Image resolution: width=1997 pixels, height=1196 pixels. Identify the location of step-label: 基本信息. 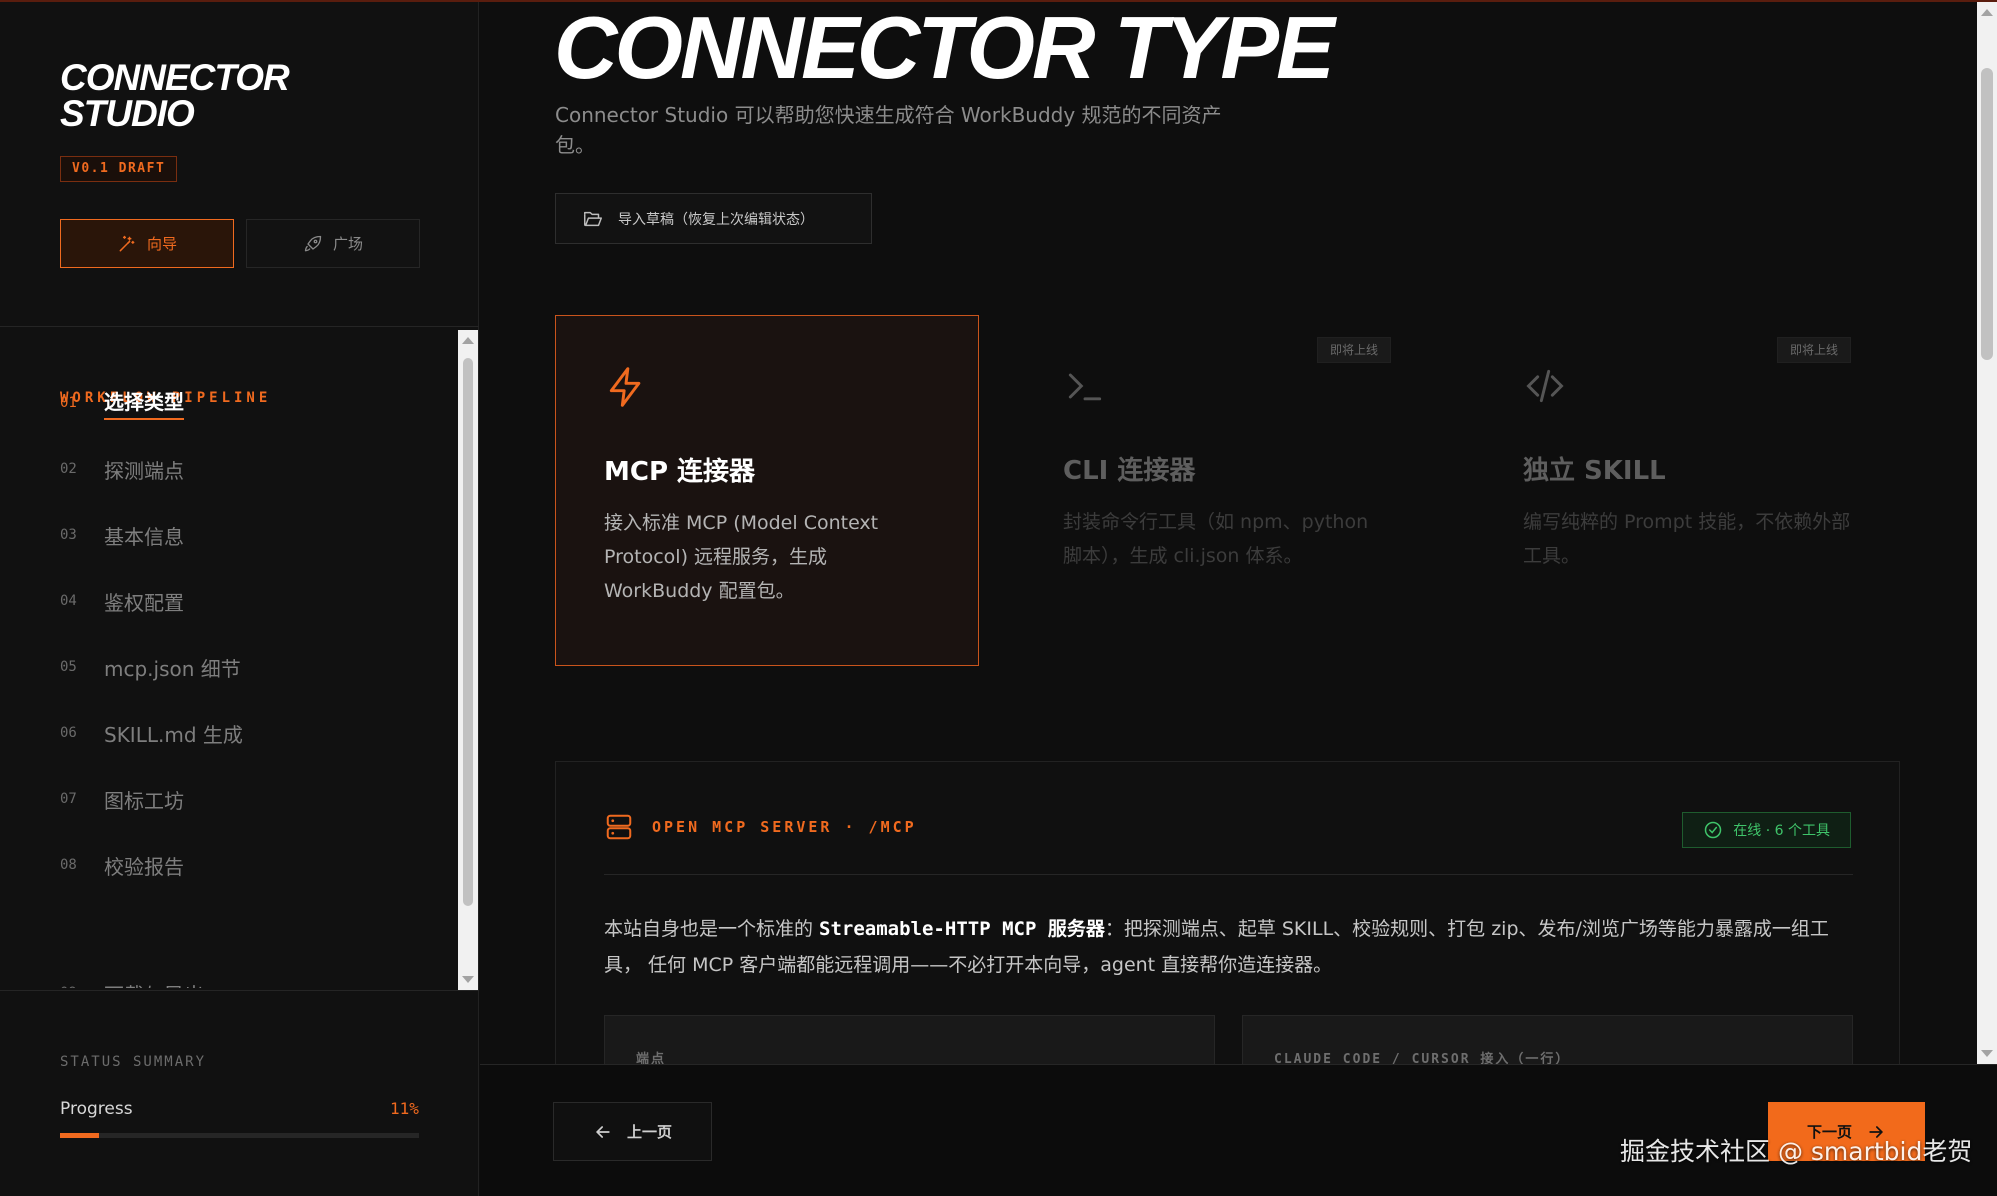
(144, 536).